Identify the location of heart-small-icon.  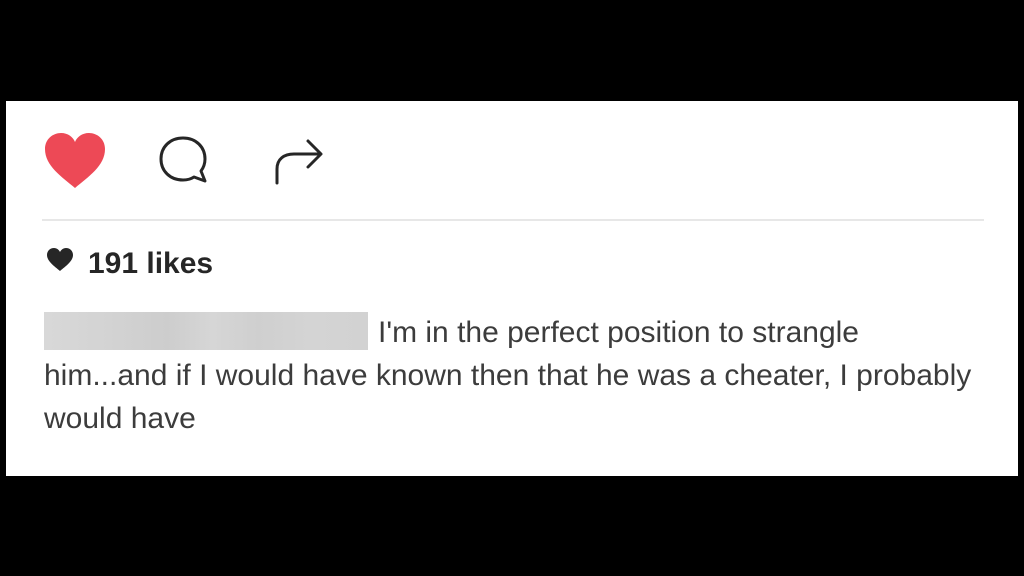
(67, 264).